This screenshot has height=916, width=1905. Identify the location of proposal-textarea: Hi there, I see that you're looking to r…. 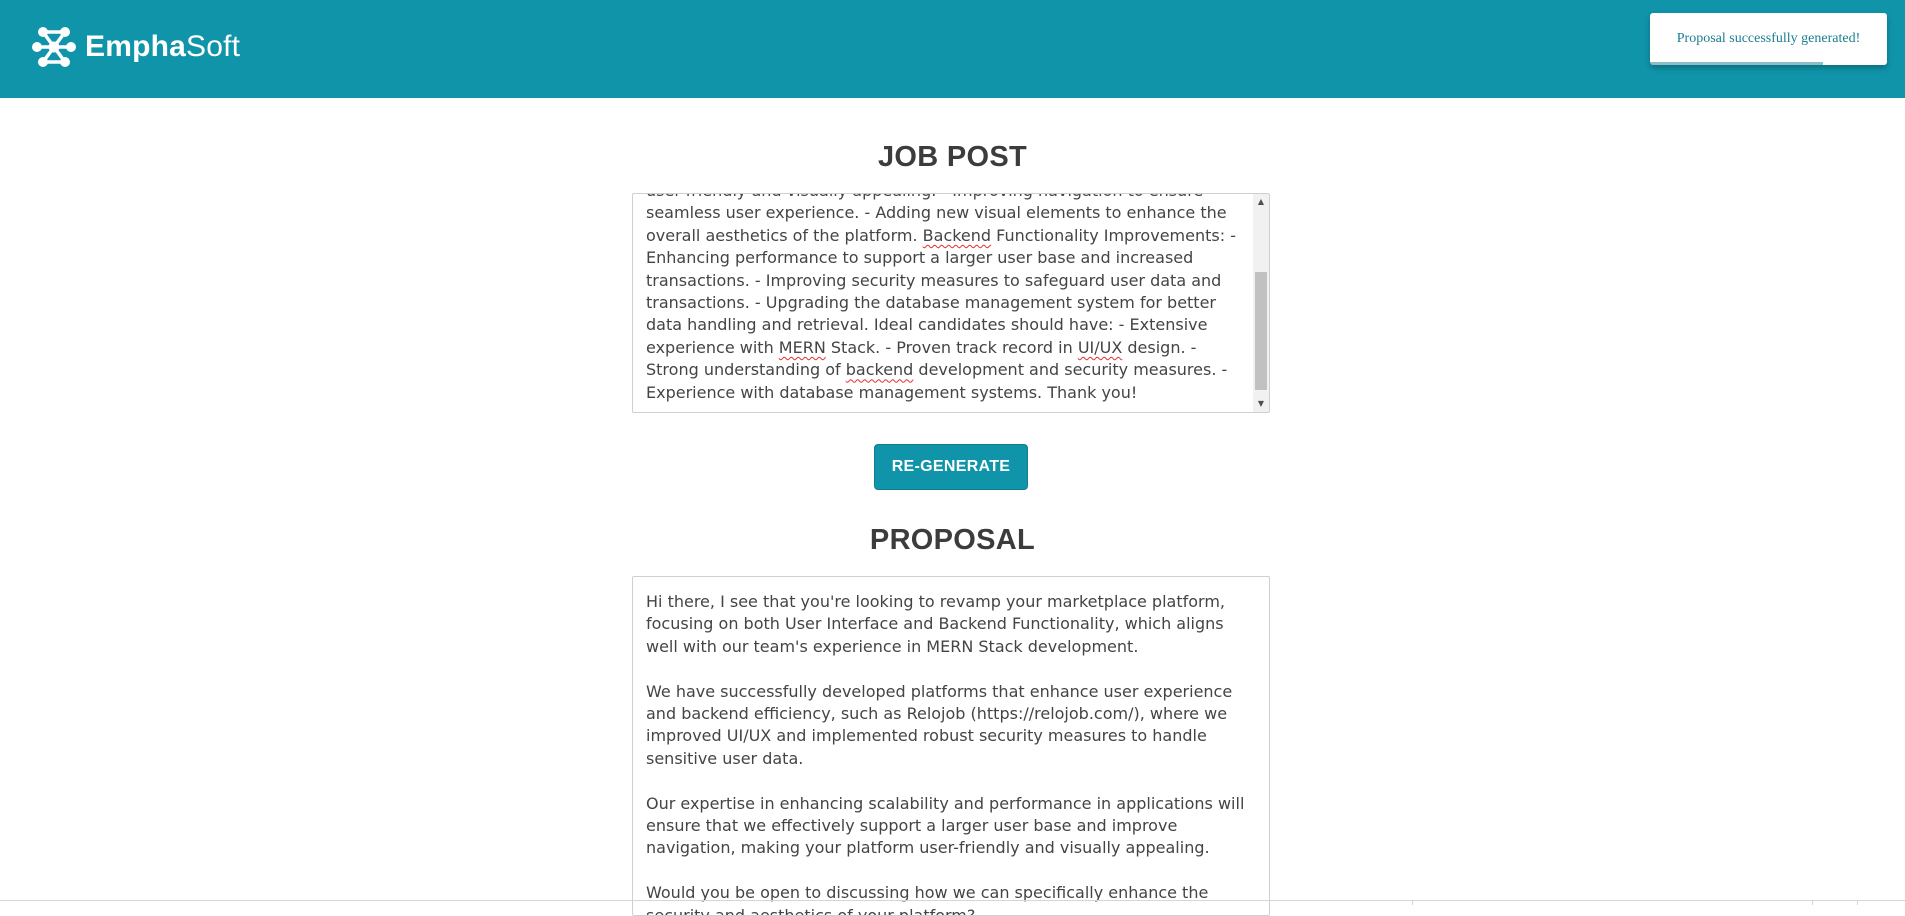
(951, 746).